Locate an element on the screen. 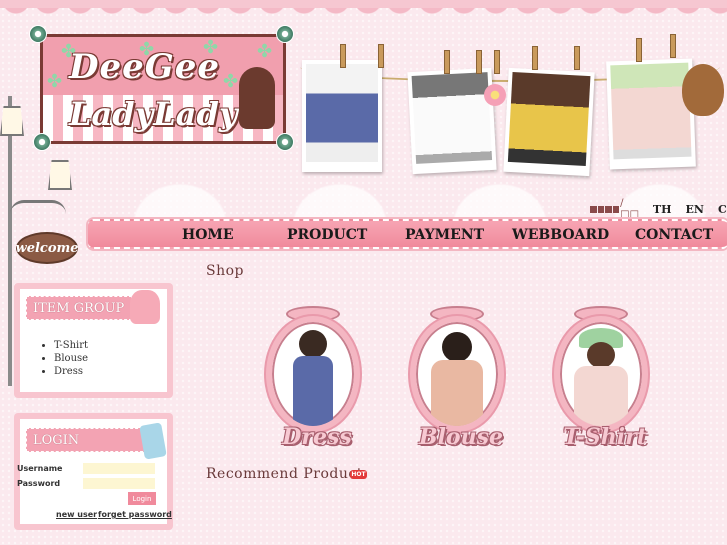 The image size is (727, 545). lang-link-cn: CN is located at coordinates (722, 209).